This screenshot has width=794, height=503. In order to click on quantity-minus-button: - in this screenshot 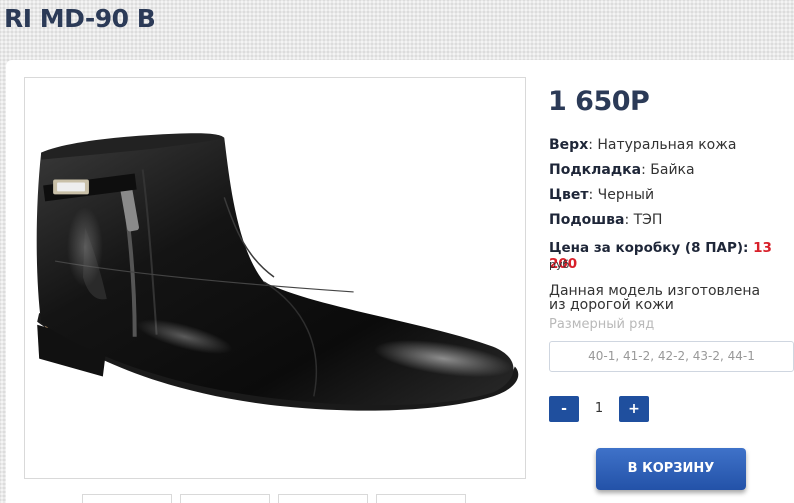, I will do `click(564, 409)`.